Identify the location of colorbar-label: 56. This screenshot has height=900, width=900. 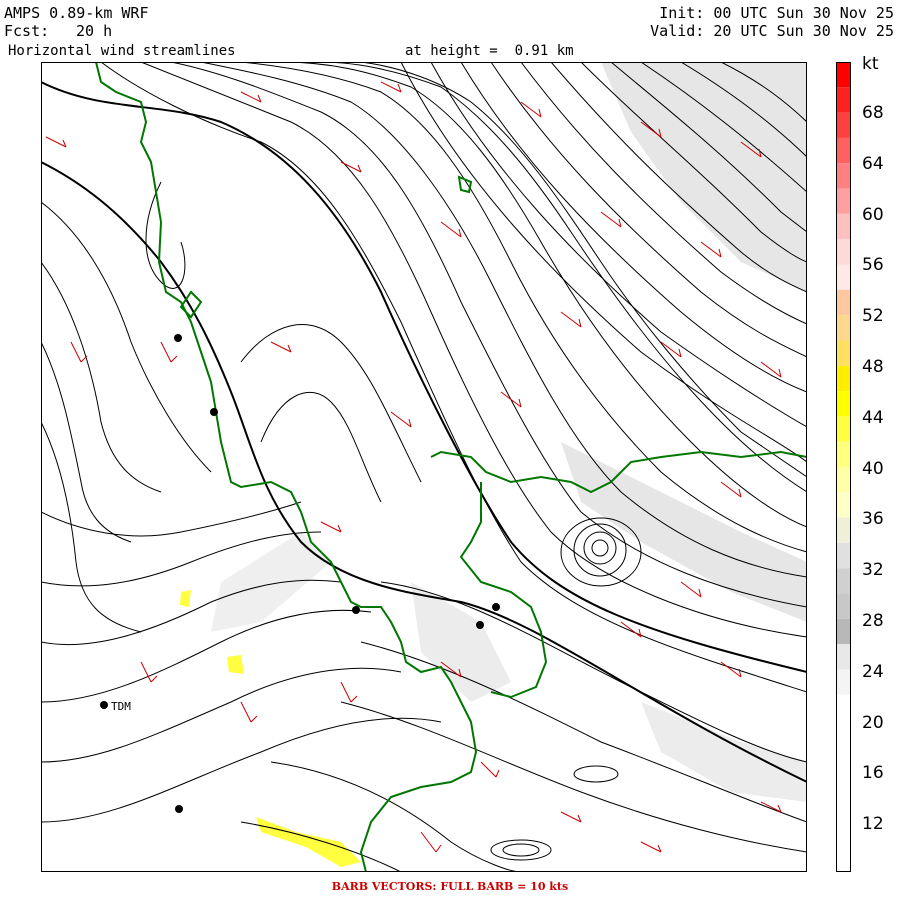
(873, 265).